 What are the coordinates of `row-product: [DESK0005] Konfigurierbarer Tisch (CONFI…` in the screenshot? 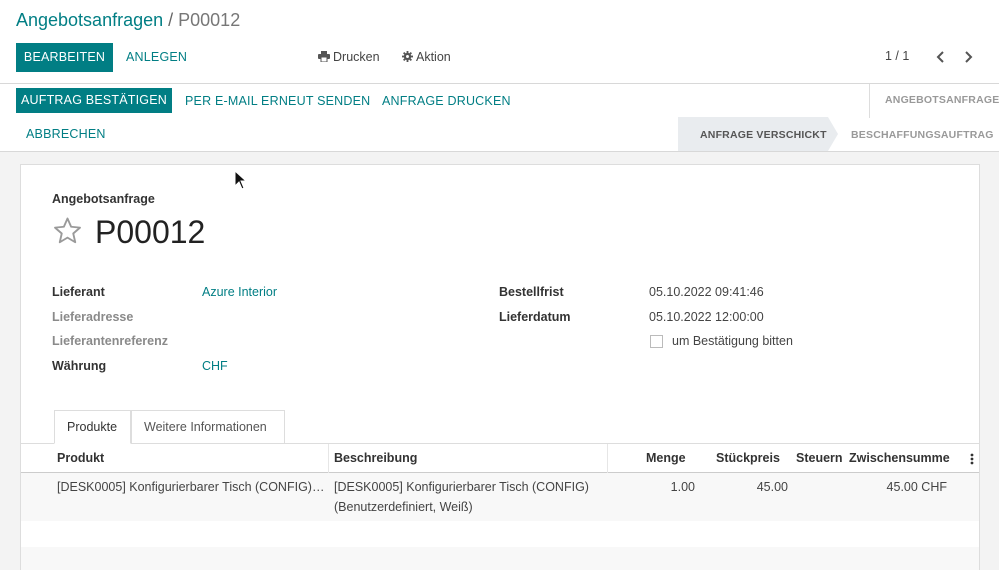 It's located at (191, 487).